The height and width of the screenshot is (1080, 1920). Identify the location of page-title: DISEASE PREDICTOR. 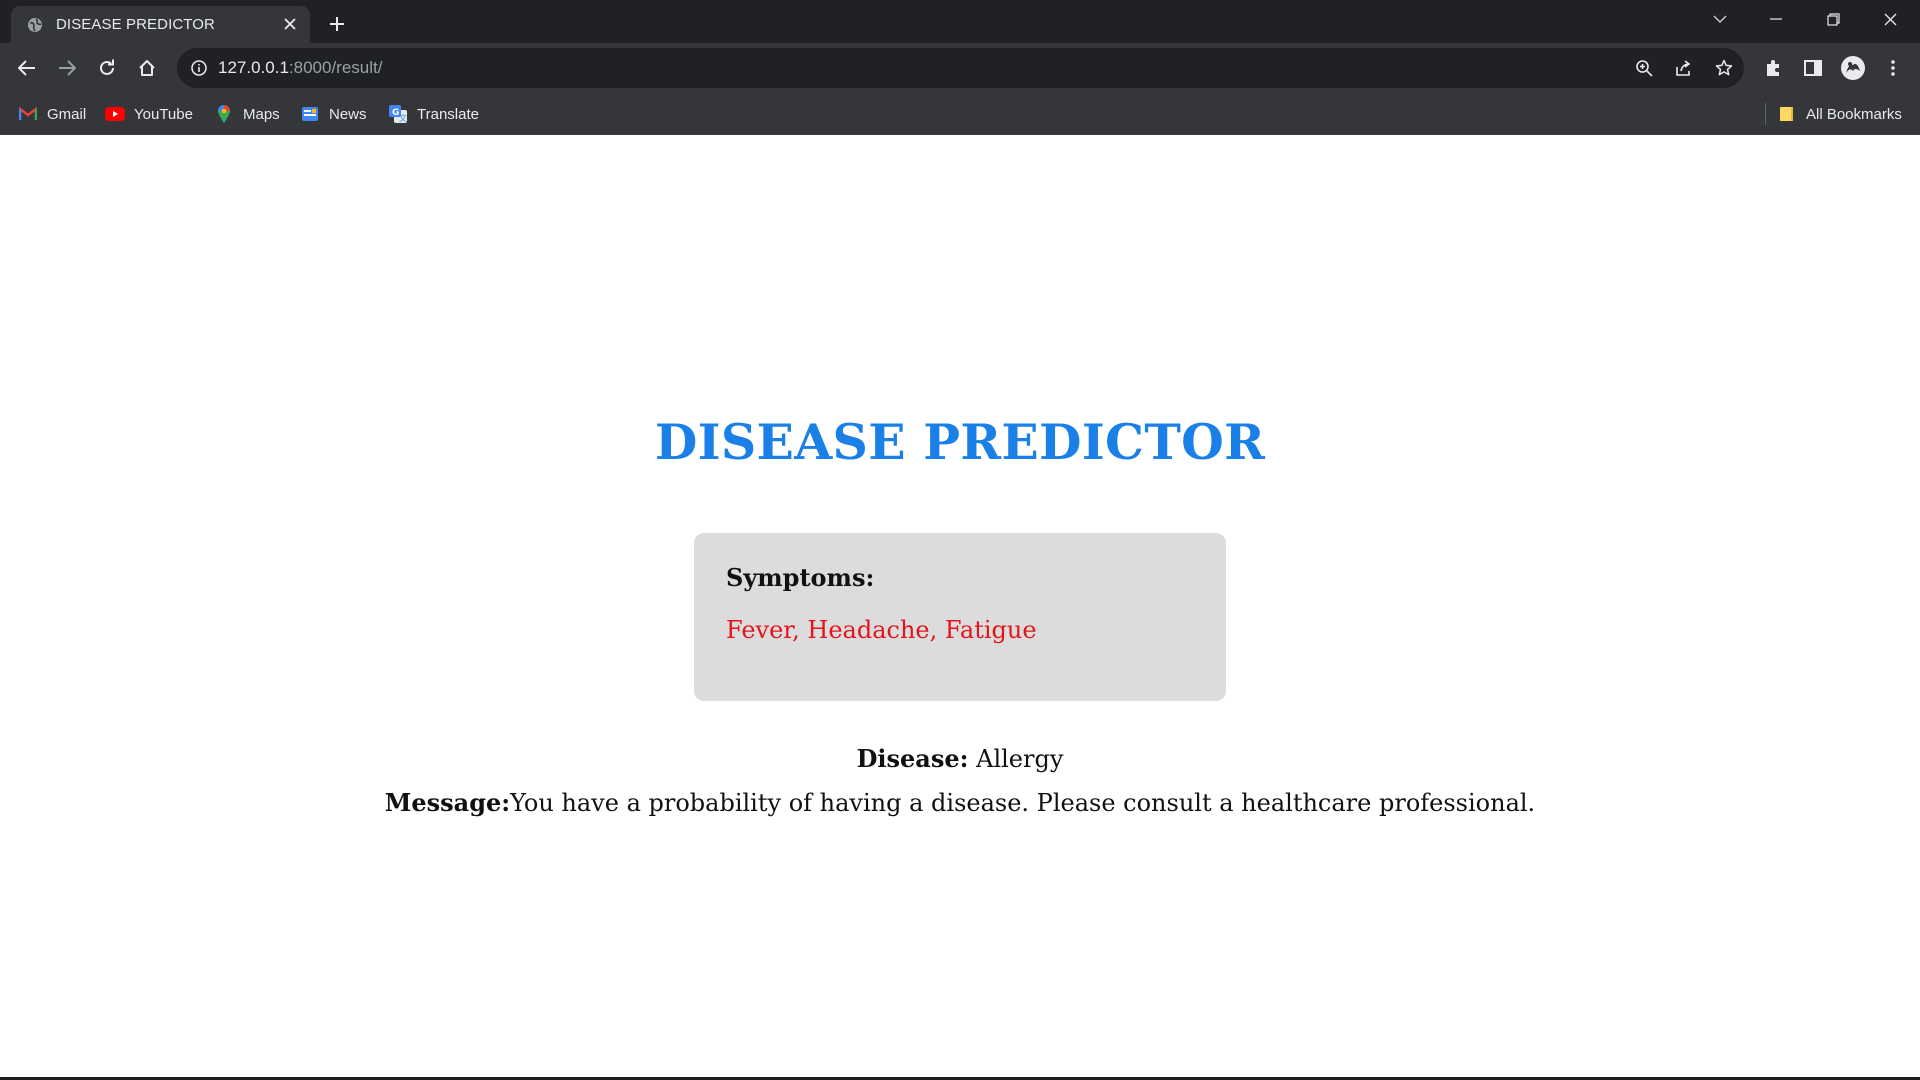
(960, 442).